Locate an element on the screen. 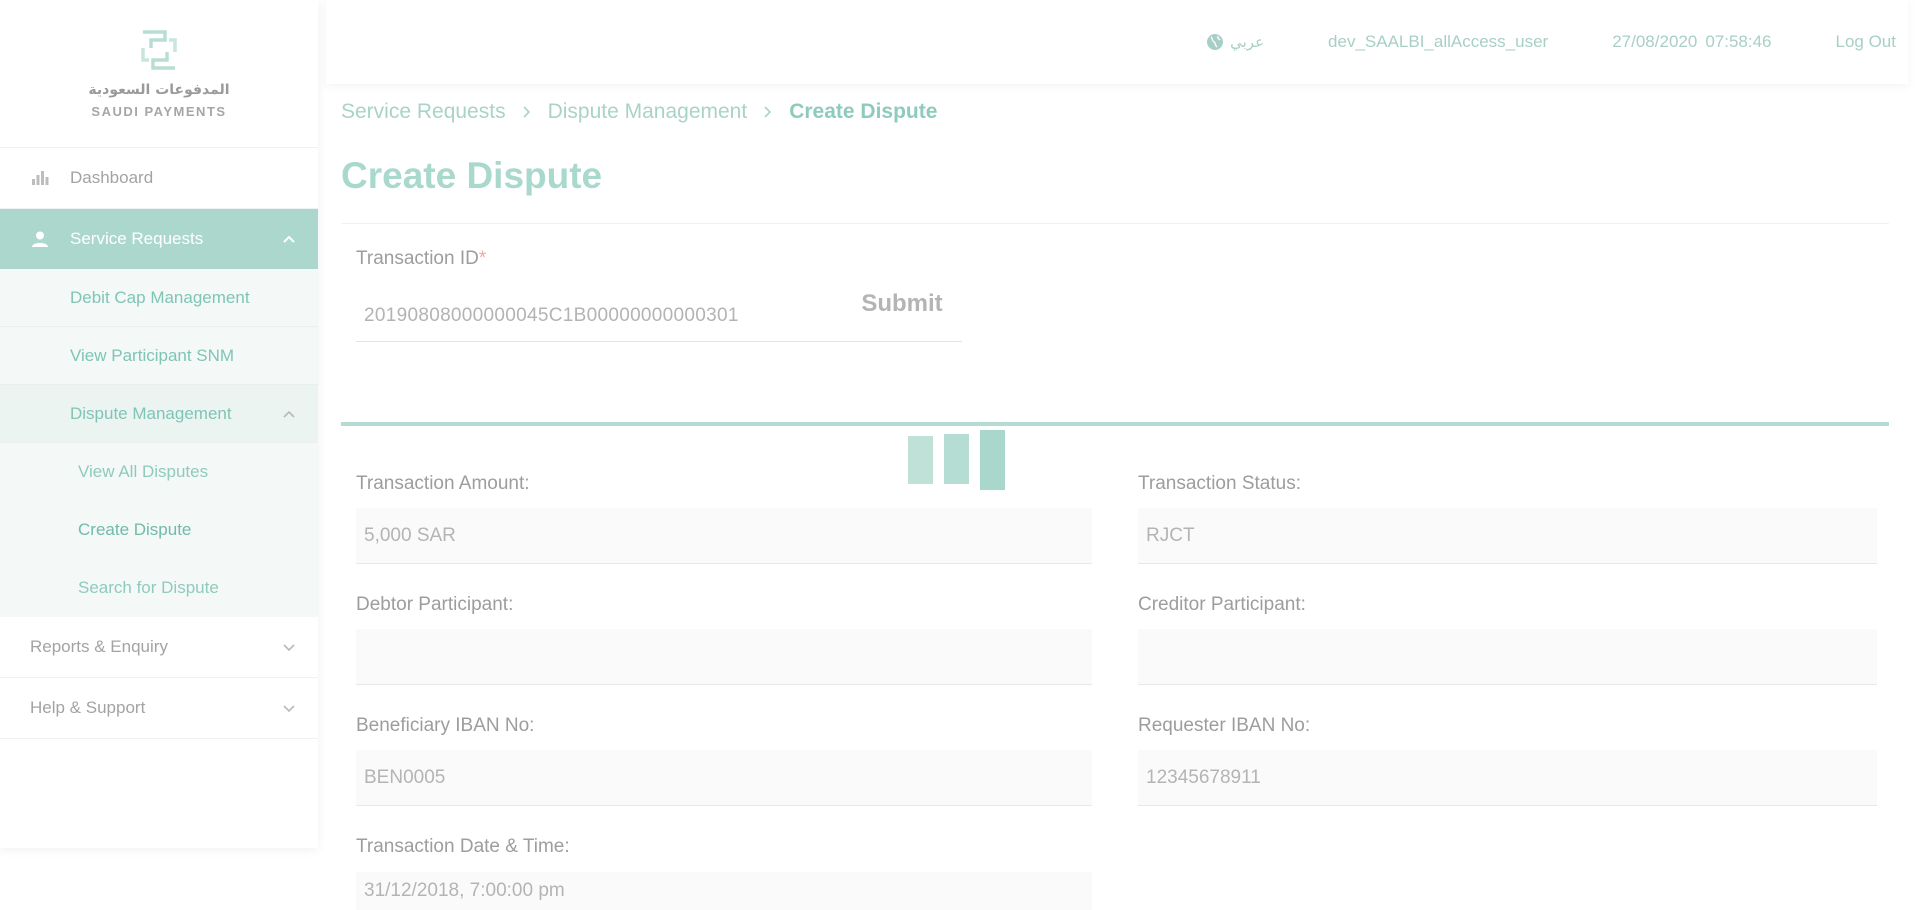 The height and width of the screenshot is (910, 1920). username: dev_SAALBI_allAccess_user is located at coordinates (1438, 41).